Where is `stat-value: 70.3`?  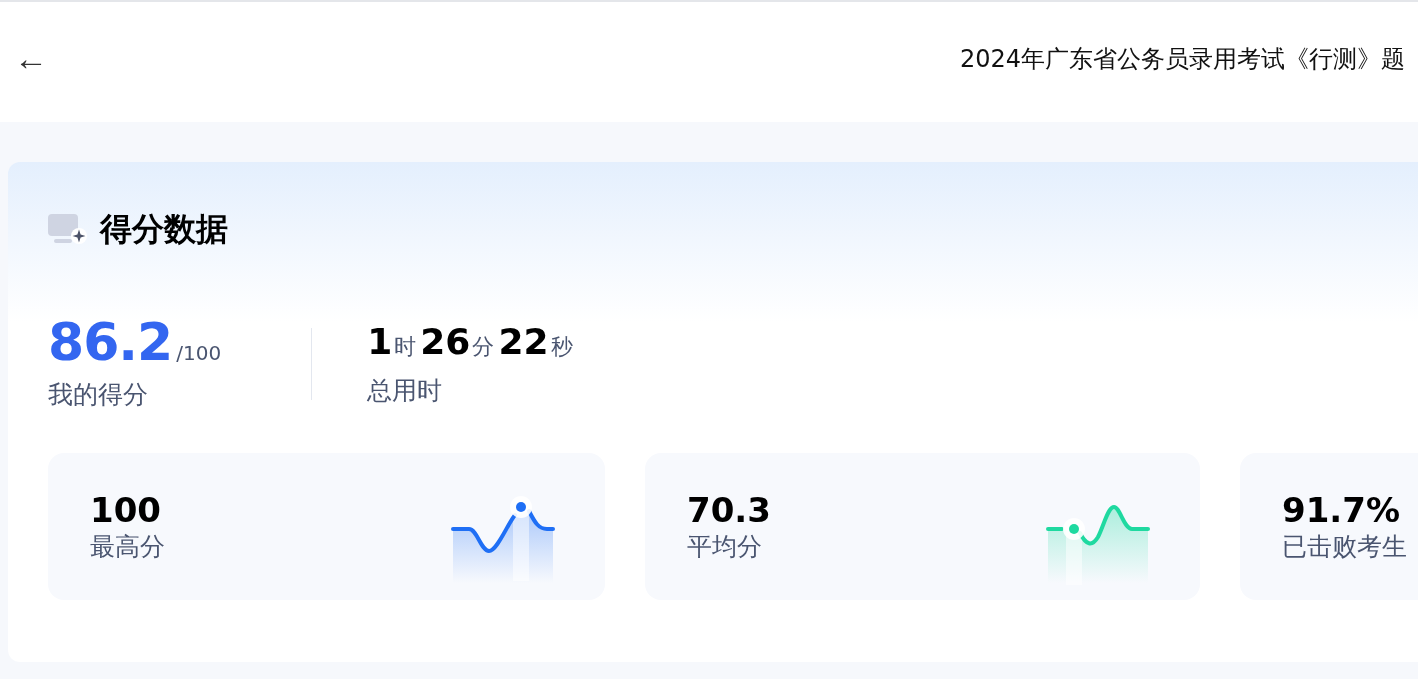 stat-value: 70.3 is located at coordinates (729, 510).